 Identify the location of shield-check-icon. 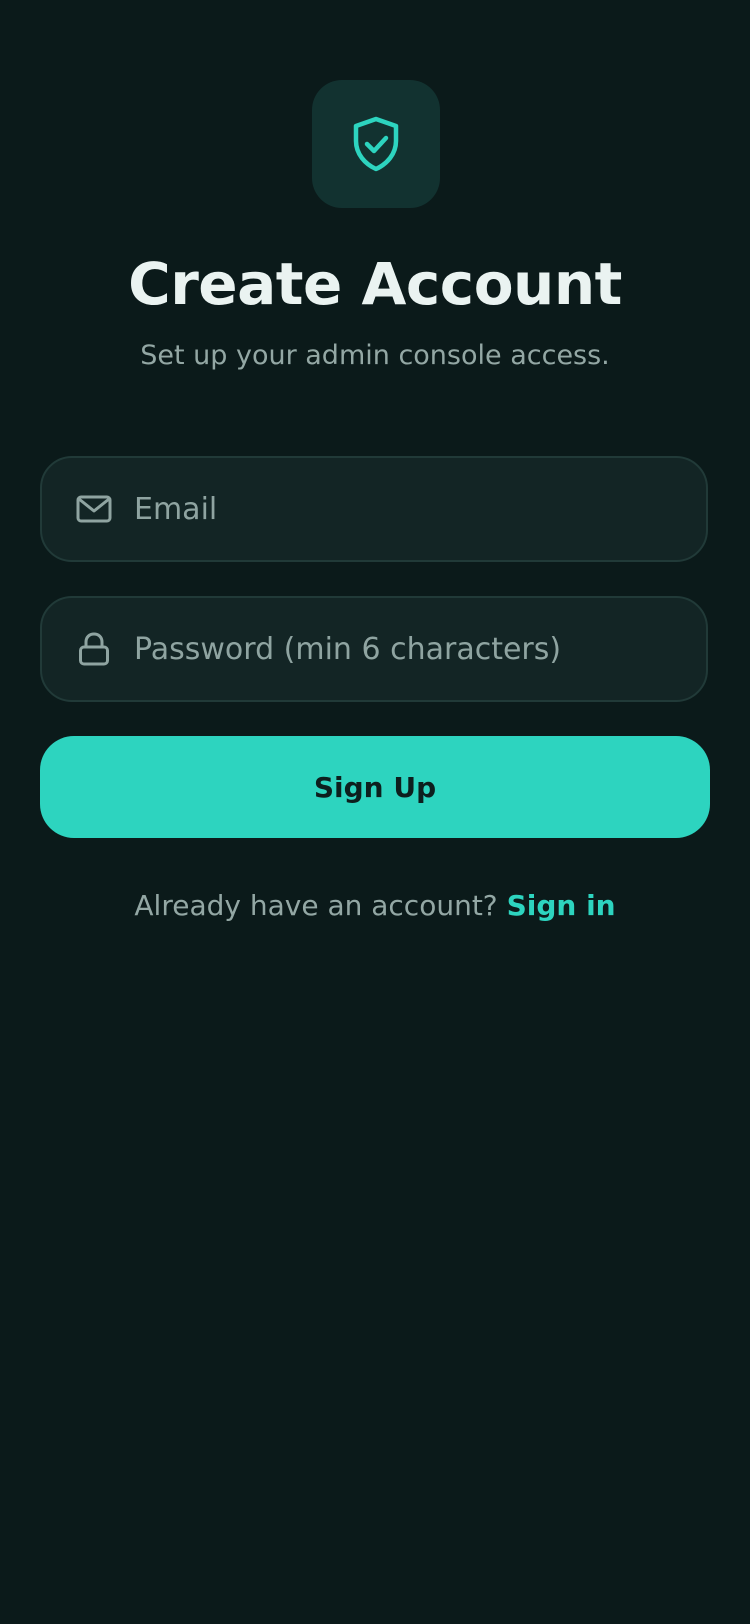
(376, 144).